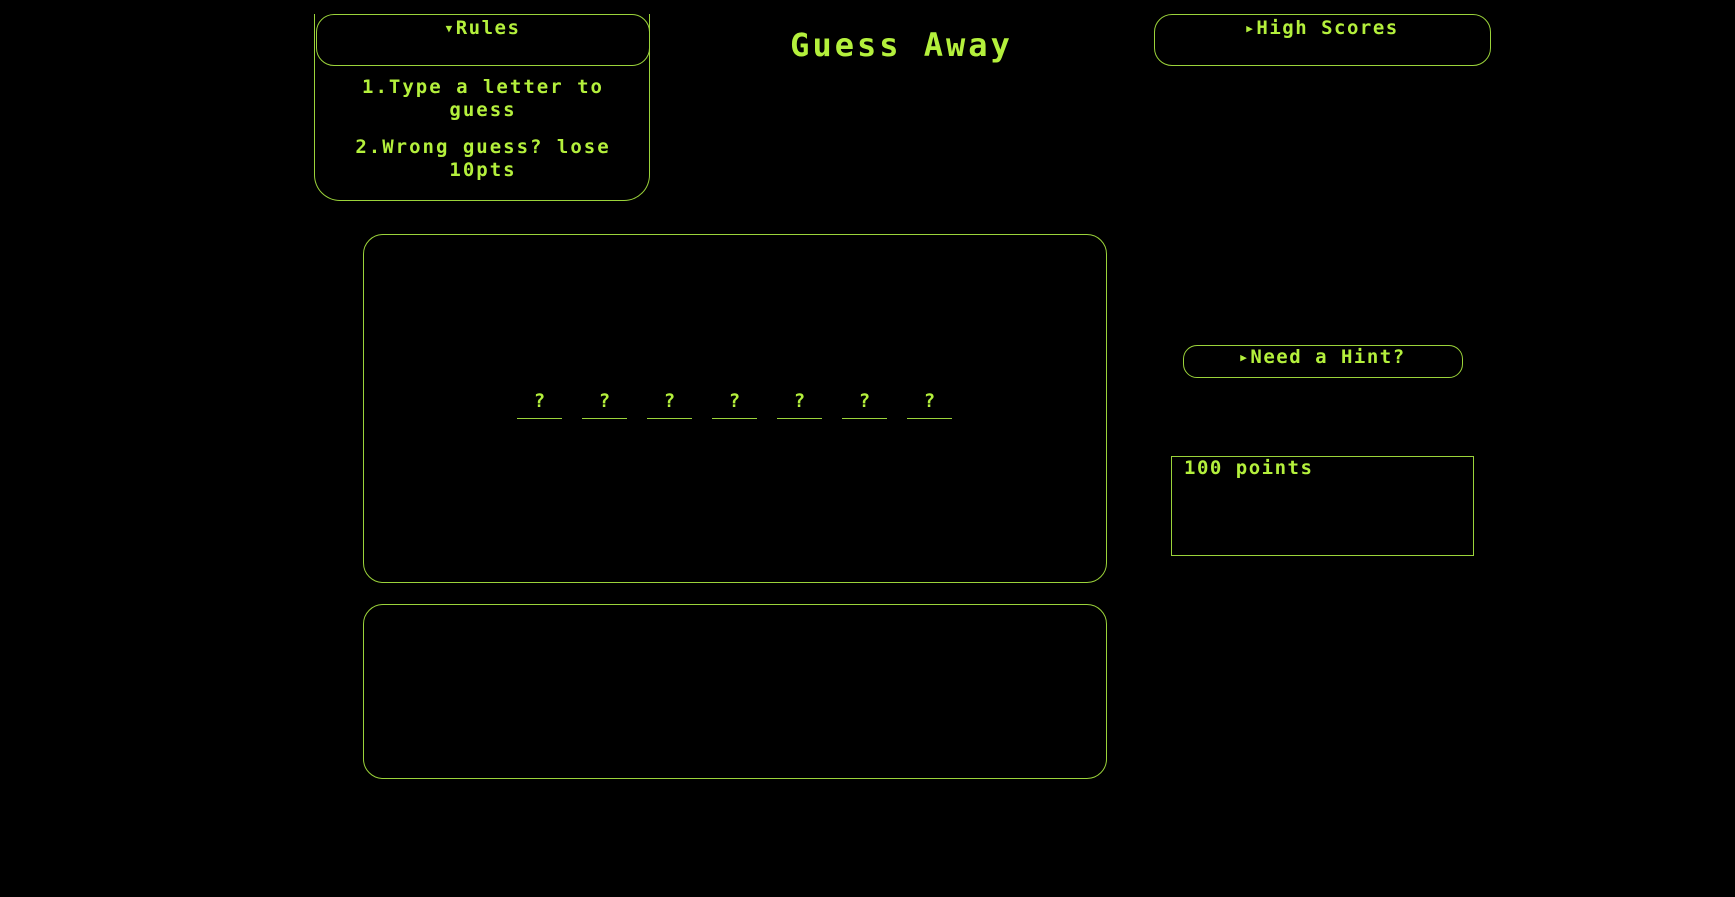  Describe the element at coordinates (735, 691) in the screenshot. I see `guessed-letters-panel` at that location.